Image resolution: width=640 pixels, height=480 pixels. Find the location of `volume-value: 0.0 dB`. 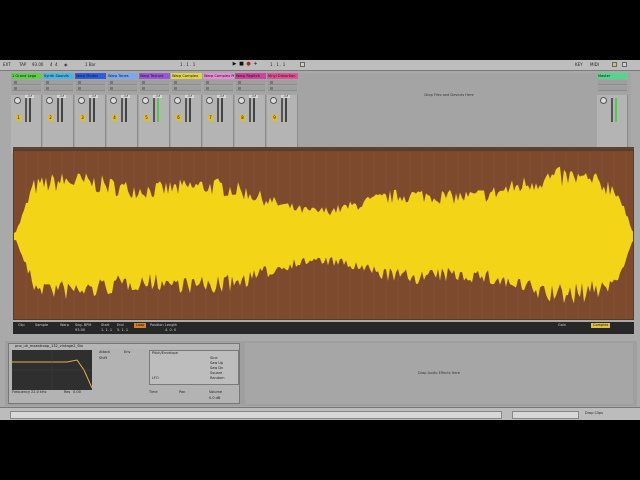

volume-value: 0.0 dB is located at coordinates (214, 398).